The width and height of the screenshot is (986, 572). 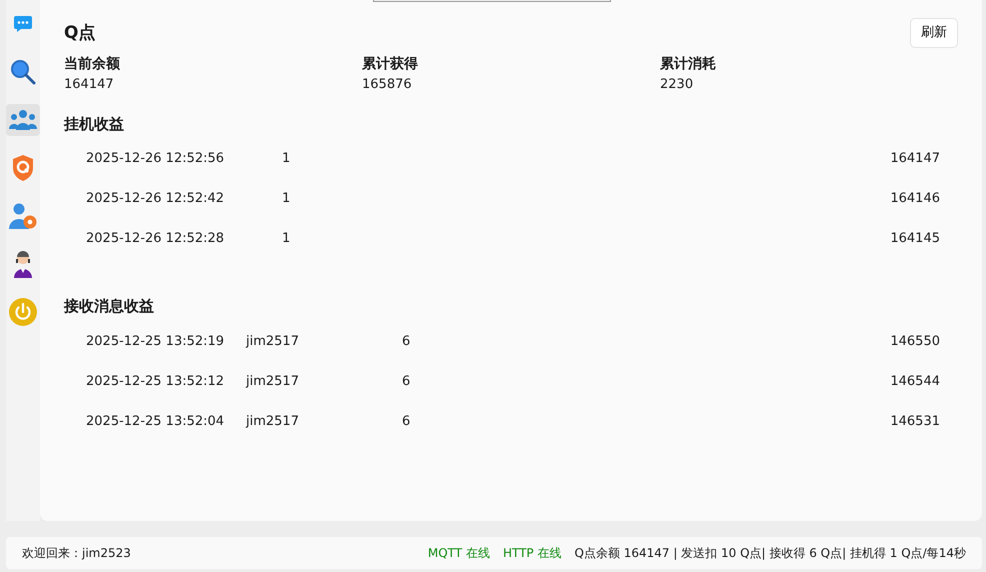 I want to click on section-title: 接收消息收益, so click(x=109, y=306).